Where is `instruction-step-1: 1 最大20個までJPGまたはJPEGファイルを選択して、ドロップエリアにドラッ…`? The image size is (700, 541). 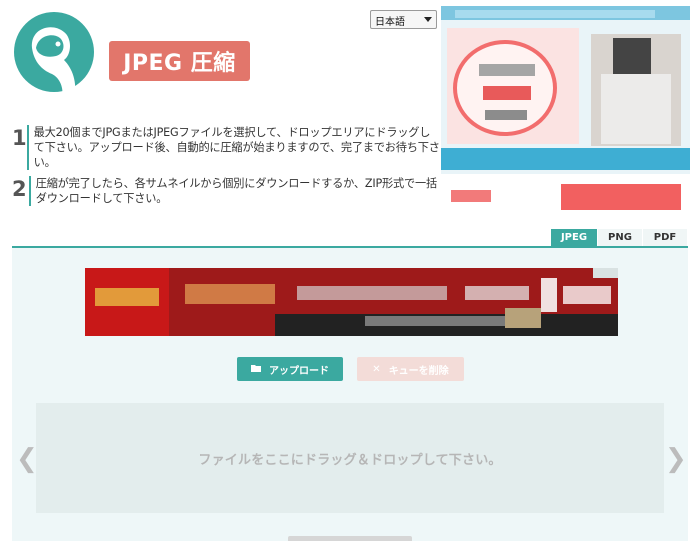 instruction-step-1: 1 最大20個までJPGまたはJPEGファイルを選択して、ドロップエリアにドラッ… is located at coordinates (226, 147).